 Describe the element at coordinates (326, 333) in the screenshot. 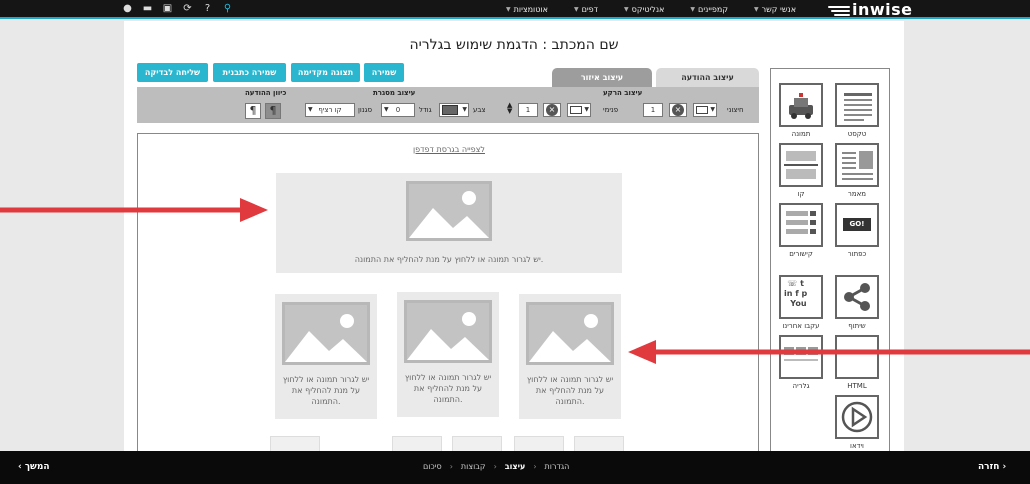

I see `image-placeholder-icon` at that location.